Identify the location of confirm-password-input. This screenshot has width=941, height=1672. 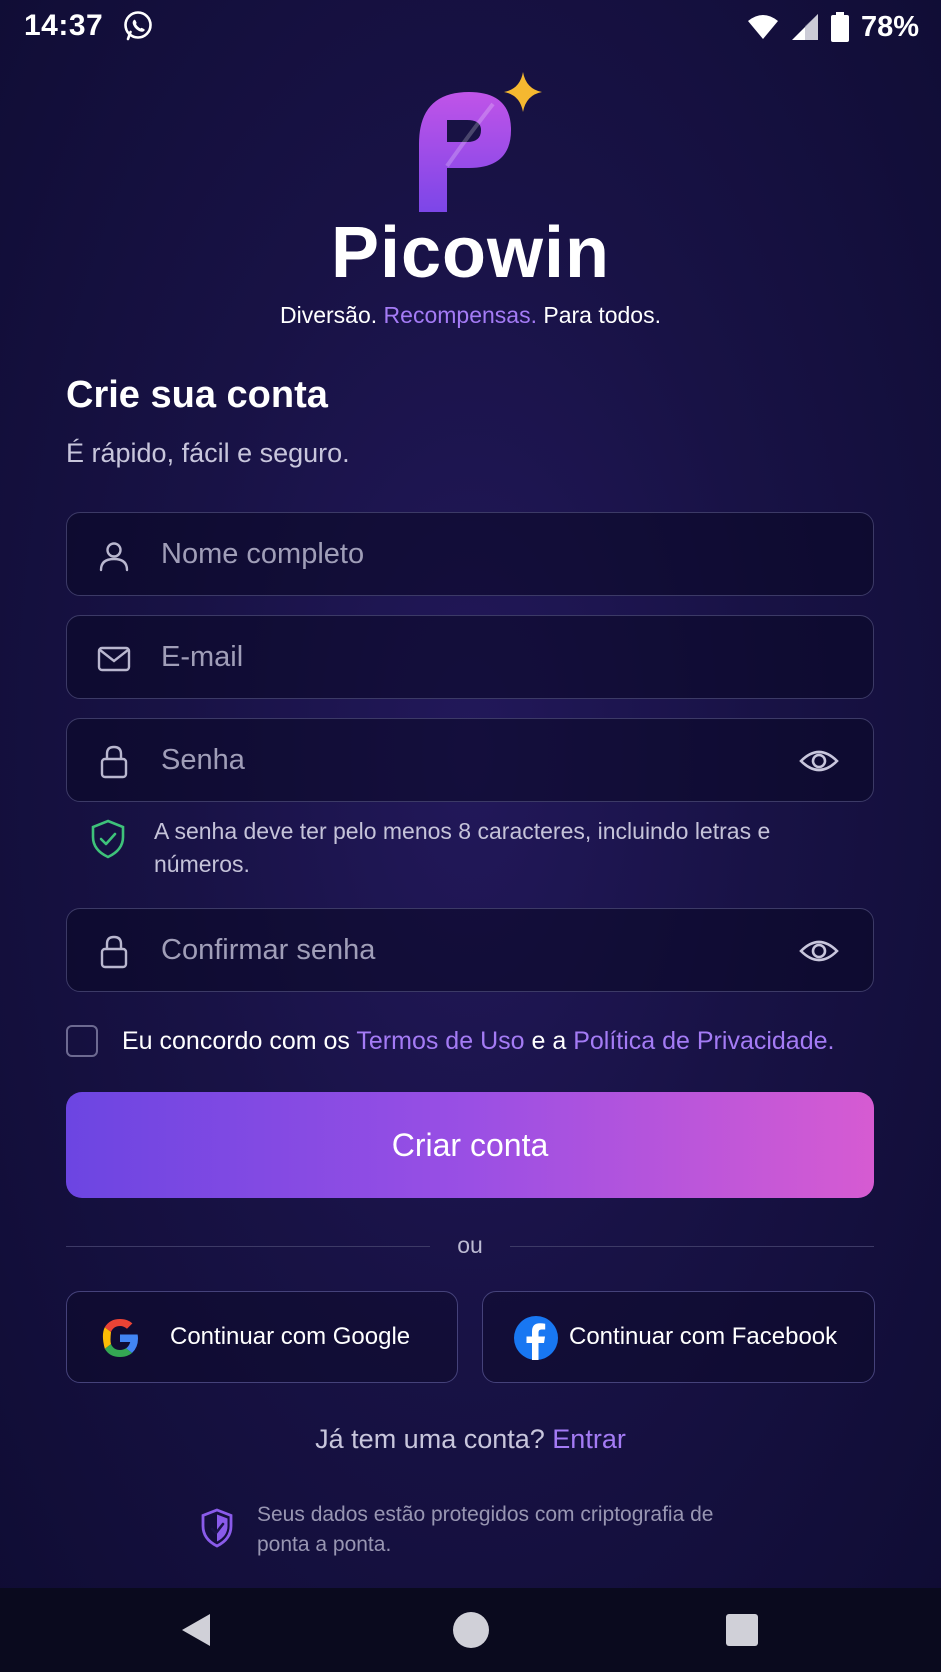
(461, 950).